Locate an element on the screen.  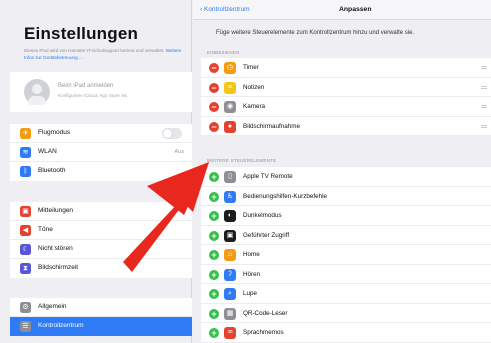
camera-icon: ◉ is located at coordinates (230, 107).